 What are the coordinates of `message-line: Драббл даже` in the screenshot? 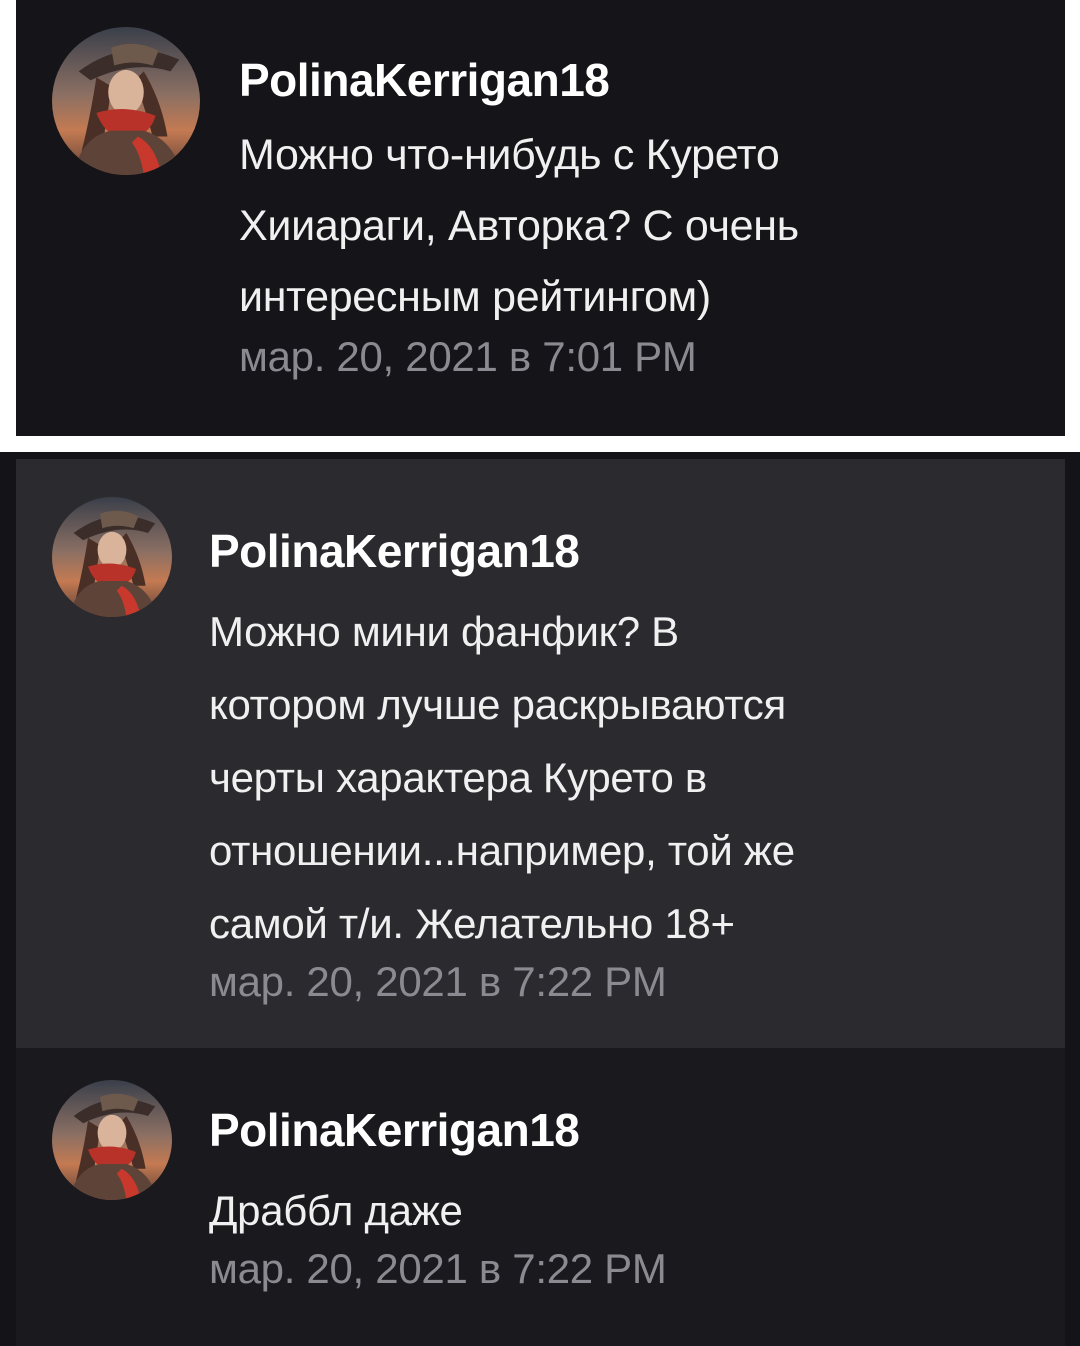 It's located at (336, 1210).